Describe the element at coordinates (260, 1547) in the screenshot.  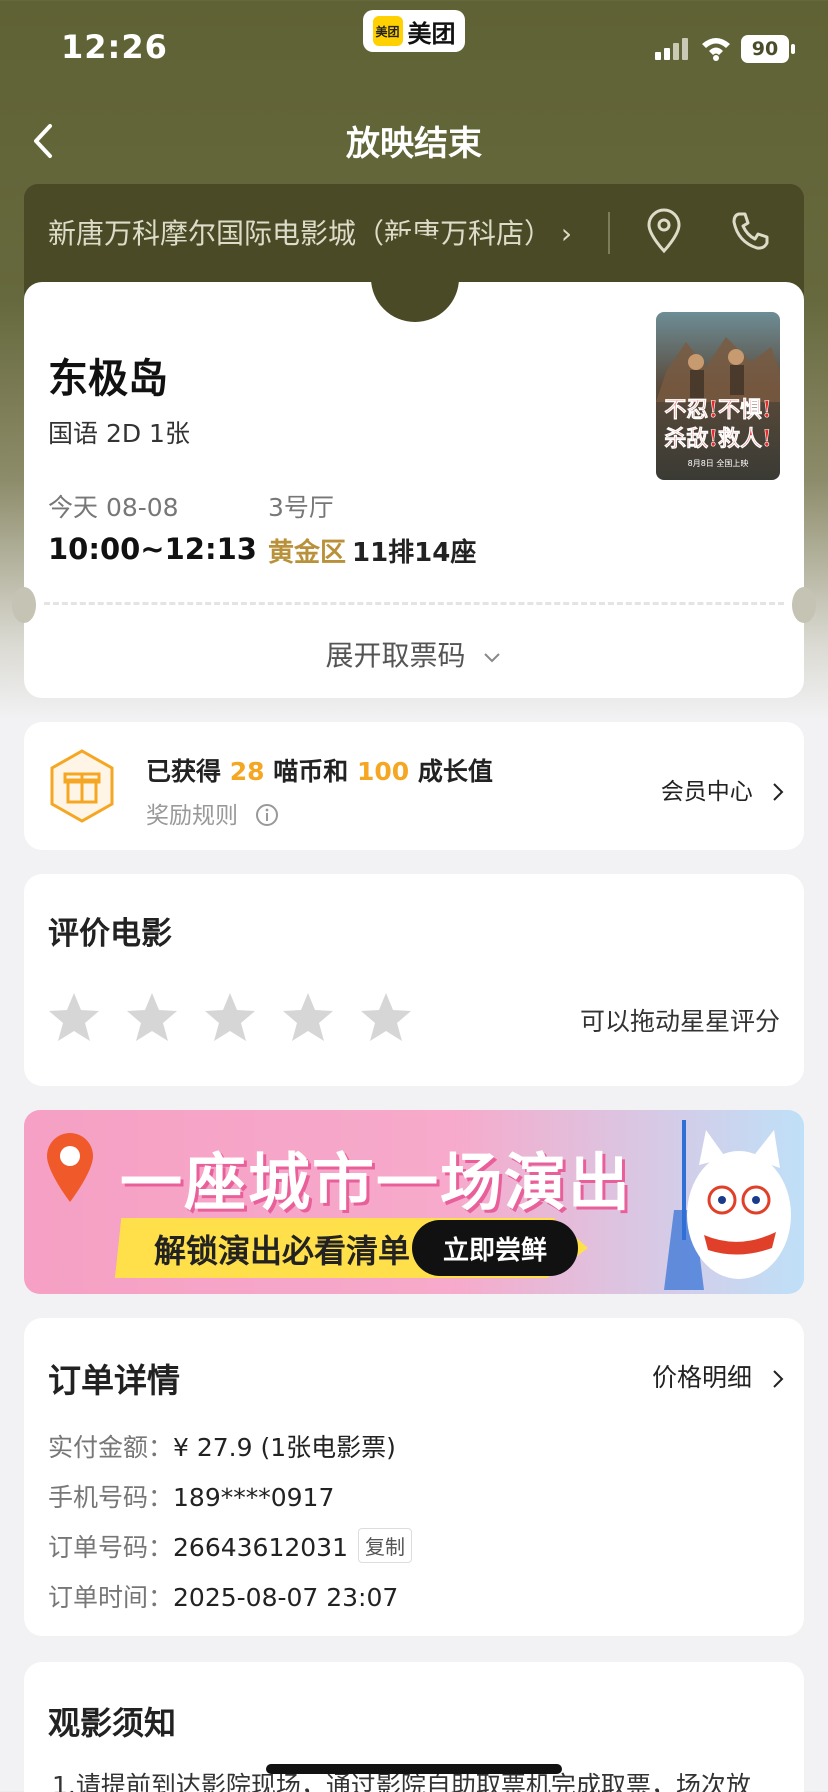
I see `row-value: 26643612031` at that location.